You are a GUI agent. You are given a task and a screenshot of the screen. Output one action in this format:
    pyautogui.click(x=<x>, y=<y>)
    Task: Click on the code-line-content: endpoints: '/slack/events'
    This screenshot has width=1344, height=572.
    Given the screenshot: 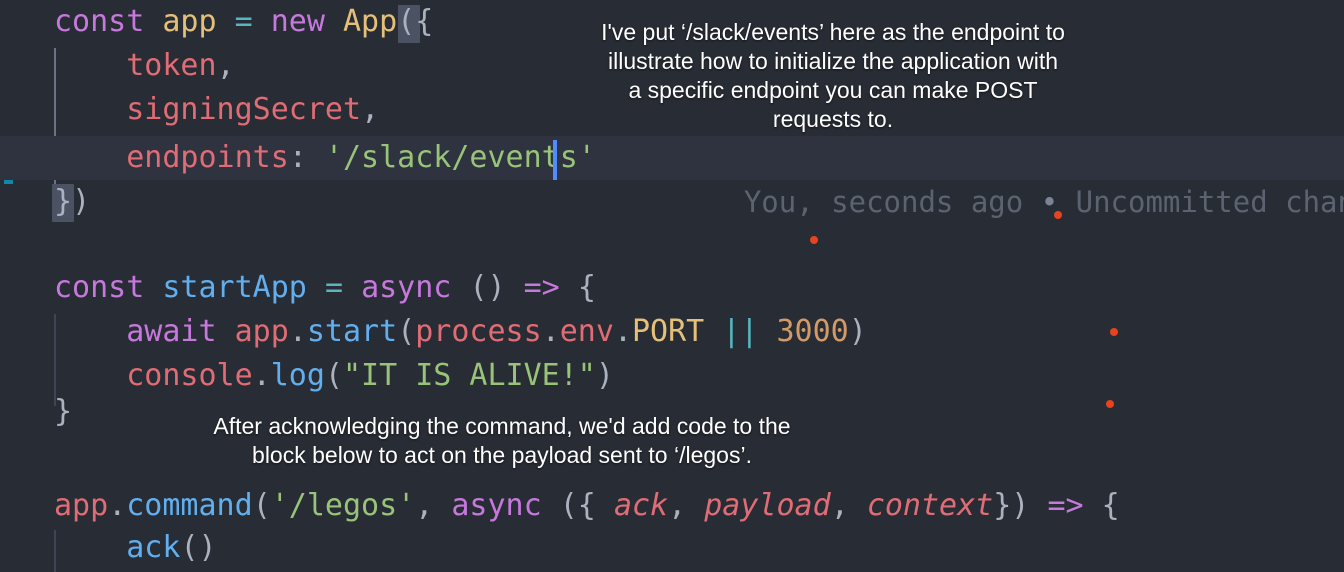 What is the action you would take?
    pyautogui.click(x=361, y=157)
    